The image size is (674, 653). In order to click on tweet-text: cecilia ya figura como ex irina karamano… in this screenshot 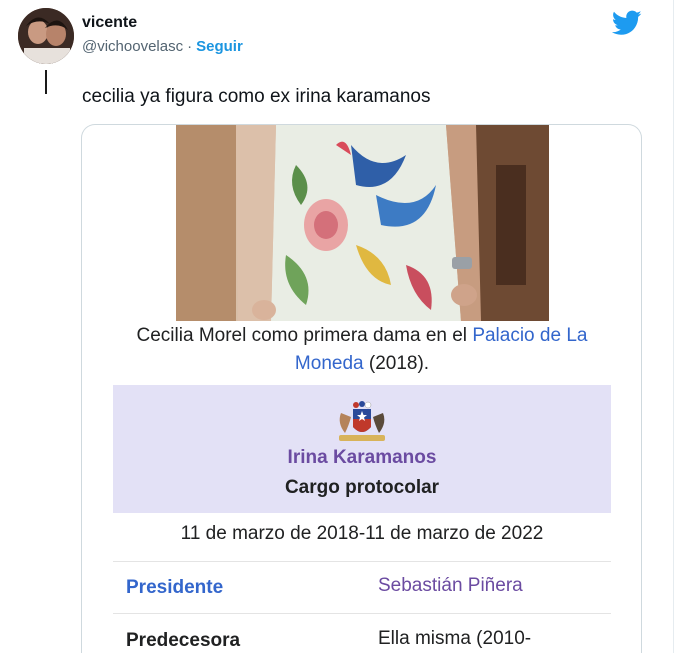, I will do `click(256, 96)`.